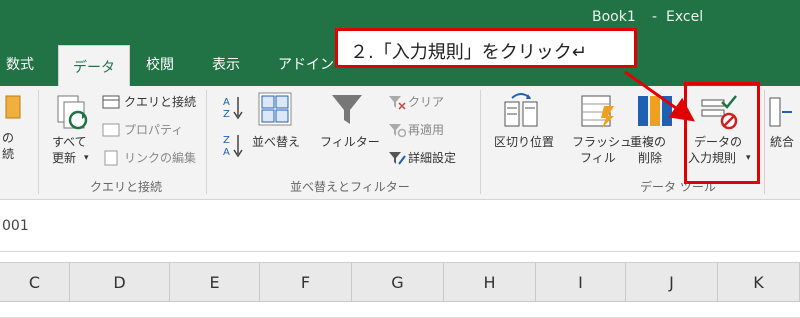  Describe the element at coordinates (486, 48) in the screenshot. I see `annotation-callout: ２.「入力規則」をクリック↵` at that location.